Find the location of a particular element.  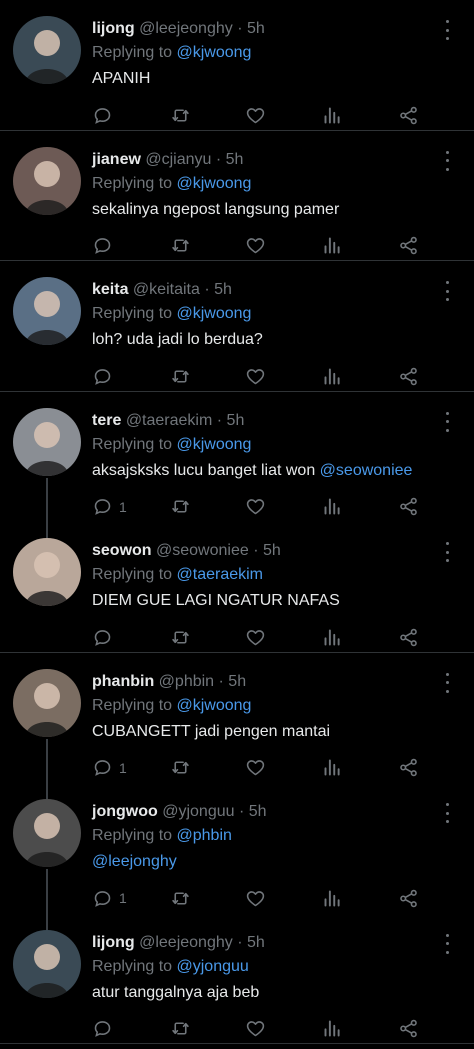

display-name: jongwoo is located at coordinates (125, 811).